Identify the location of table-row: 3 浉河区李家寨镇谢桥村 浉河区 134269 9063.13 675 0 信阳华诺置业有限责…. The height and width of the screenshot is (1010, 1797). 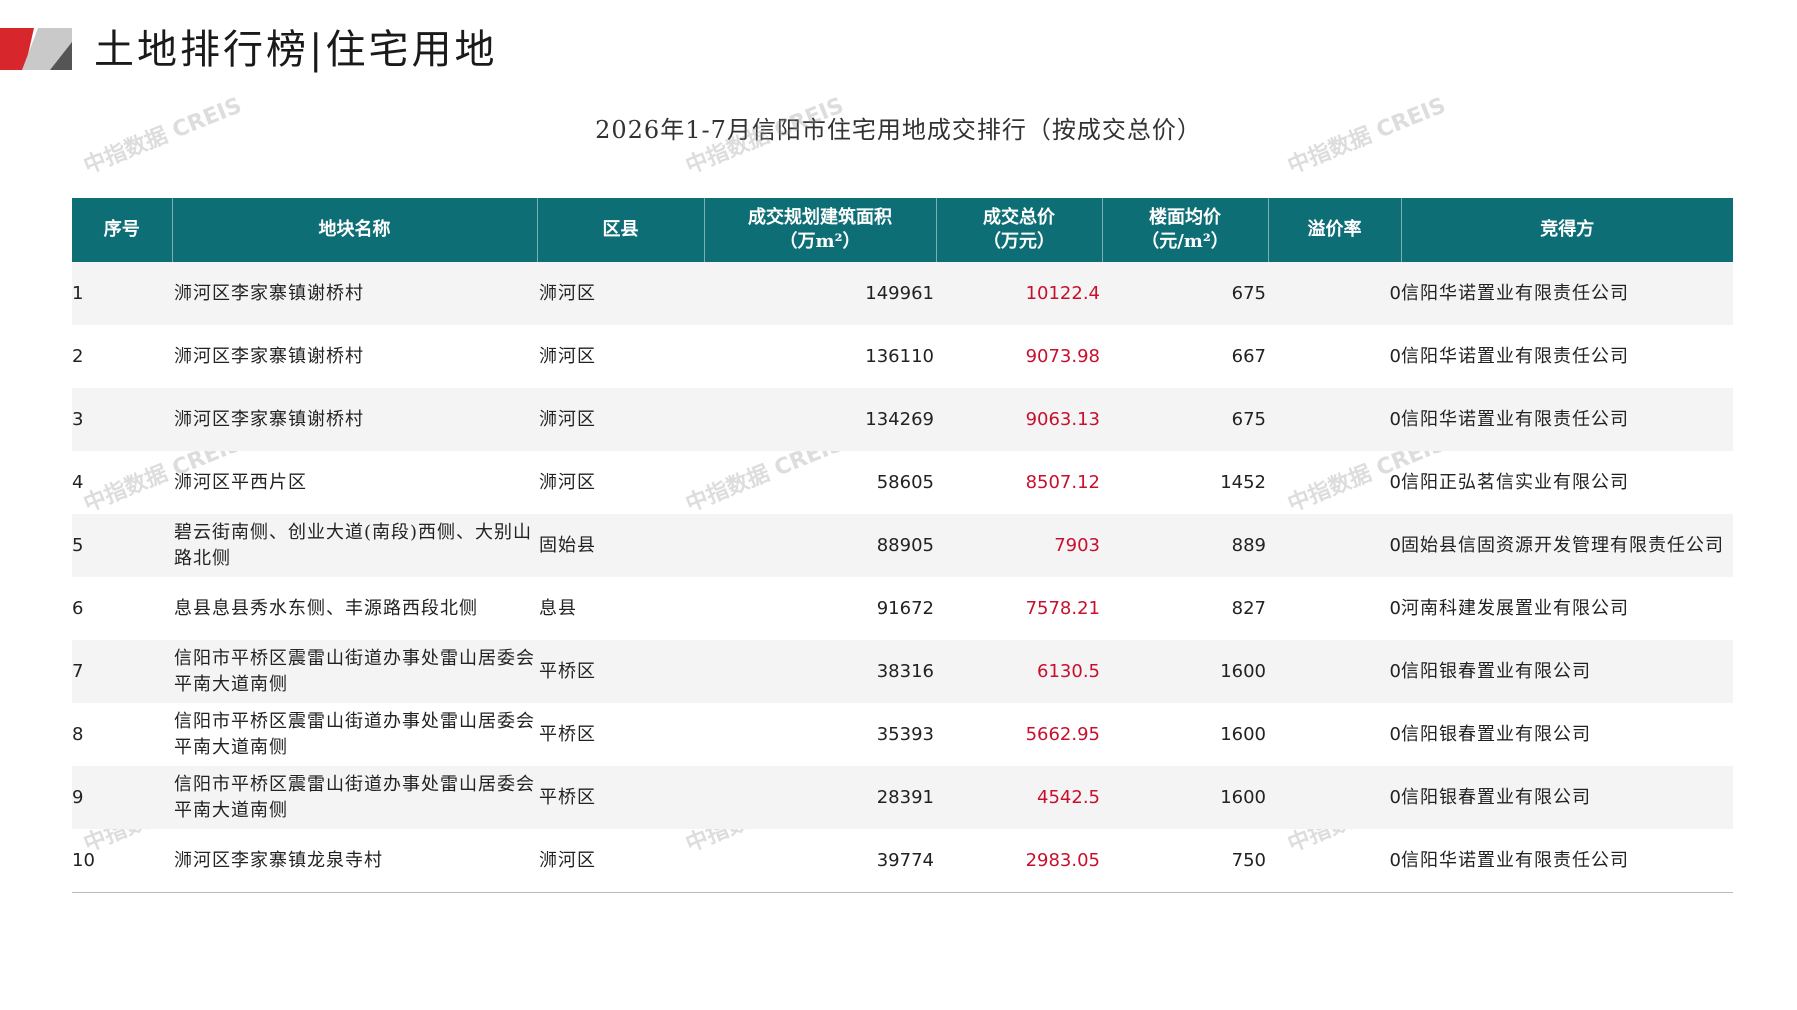
(902, 419).